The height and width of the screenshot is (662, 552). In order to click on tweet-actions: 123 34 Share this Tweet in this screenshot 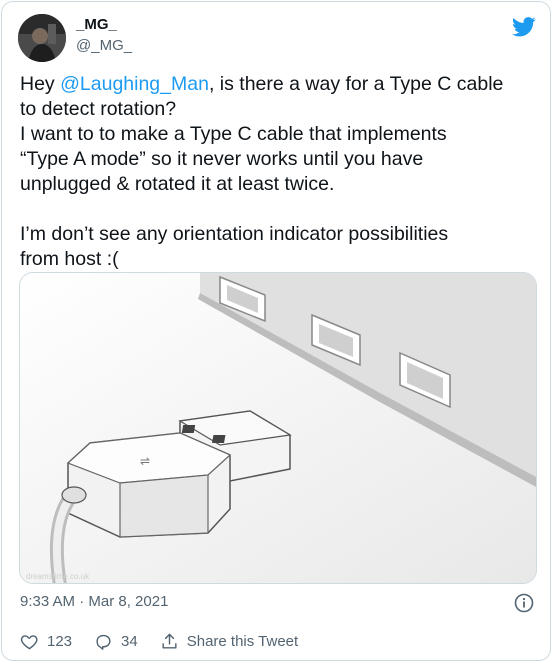, I will do `click(170, 641)`.